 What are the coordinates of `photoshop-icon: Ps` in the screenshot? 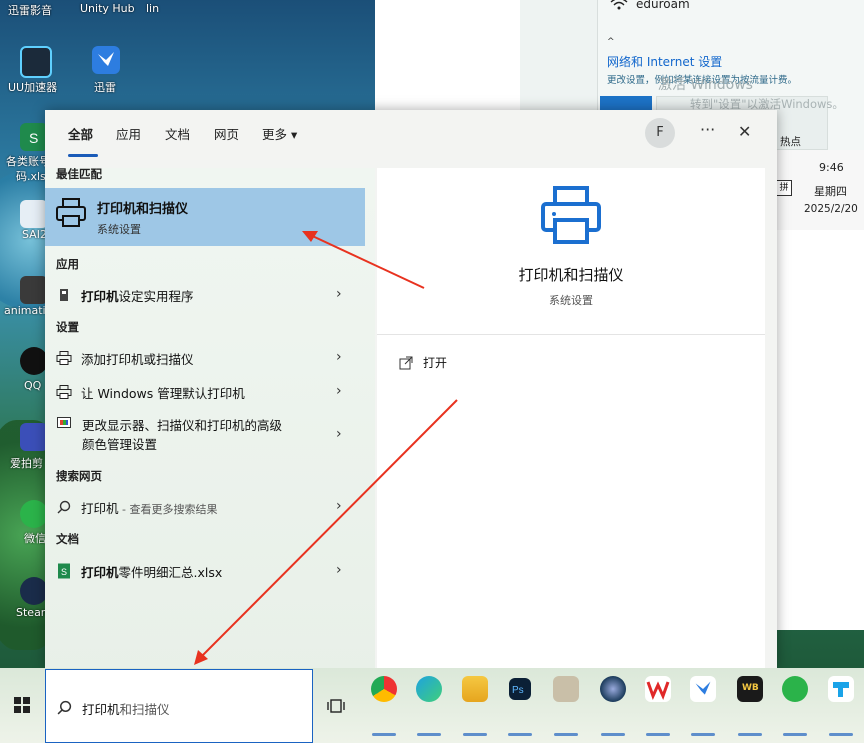 It's located at (520, 689).